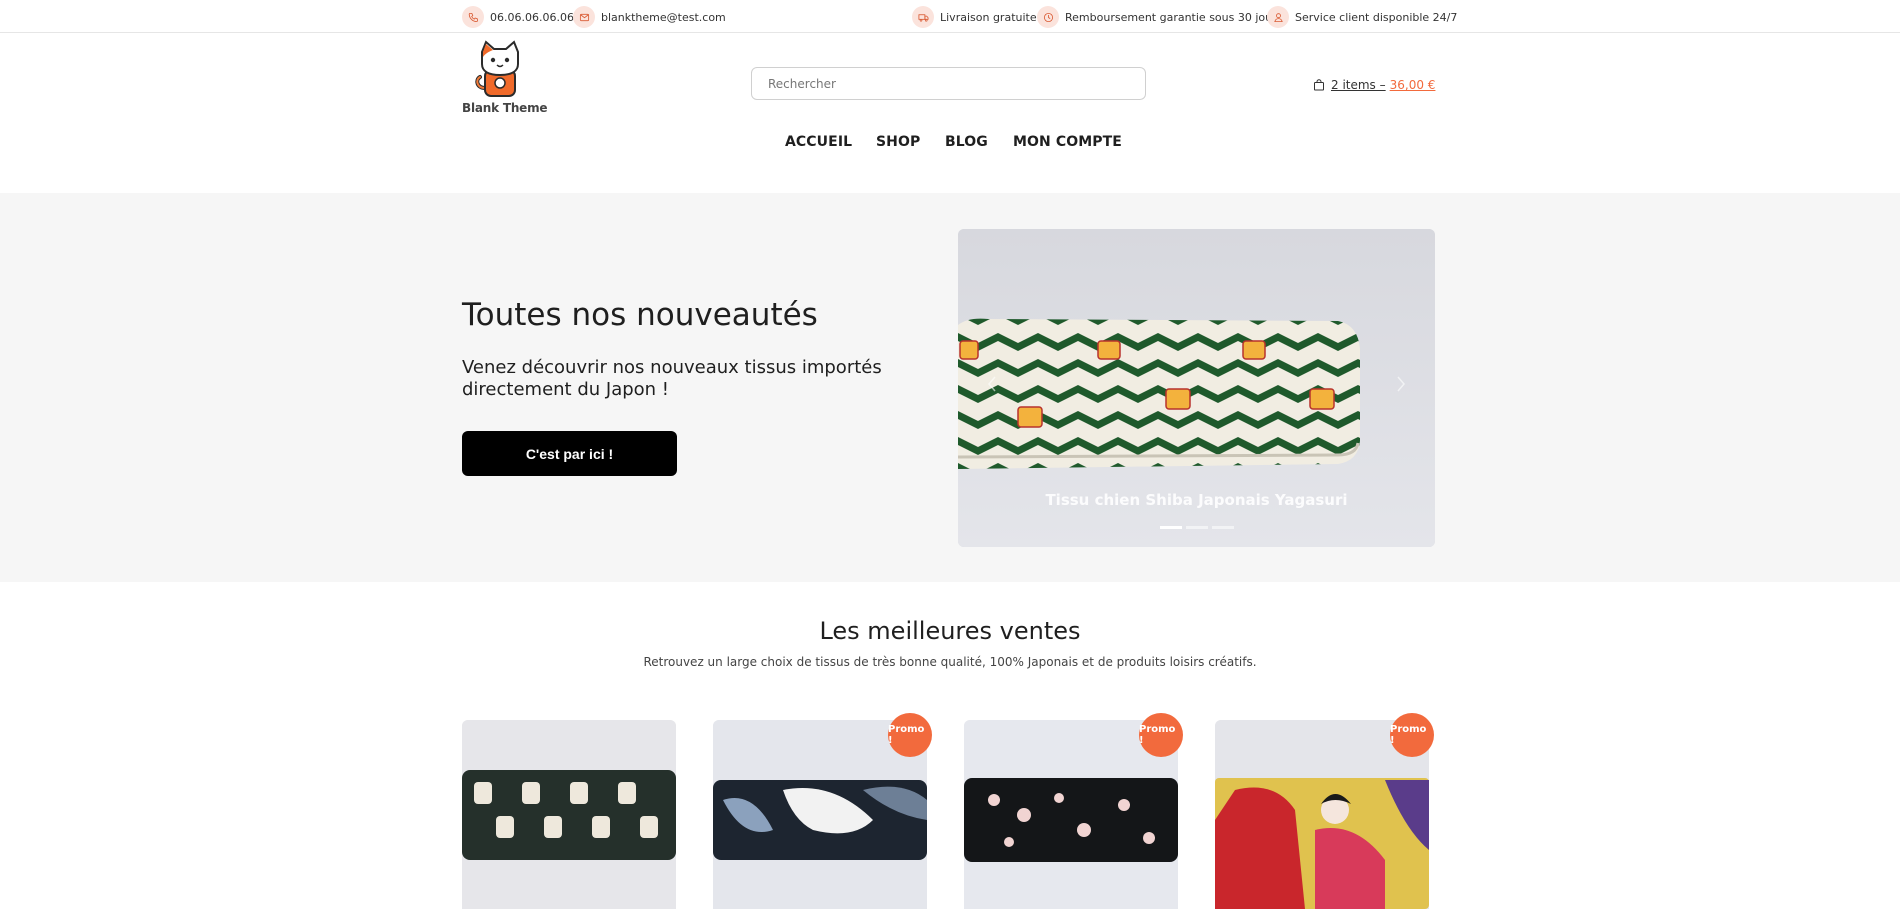 This screenshot has width=1900, height=909. What do you see at coordinates (950, 631) in the screenshot?
I see `best-sellers-title: Les meilleures ventes` at bounding box center [950, 631].